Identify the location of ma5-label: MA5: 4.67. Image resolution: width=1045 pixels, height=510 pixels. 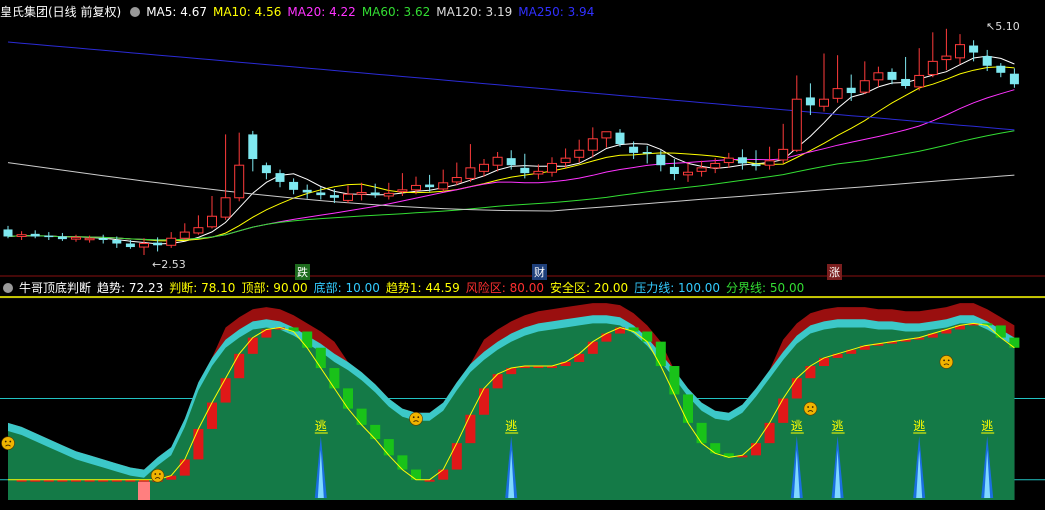
(176, 12).